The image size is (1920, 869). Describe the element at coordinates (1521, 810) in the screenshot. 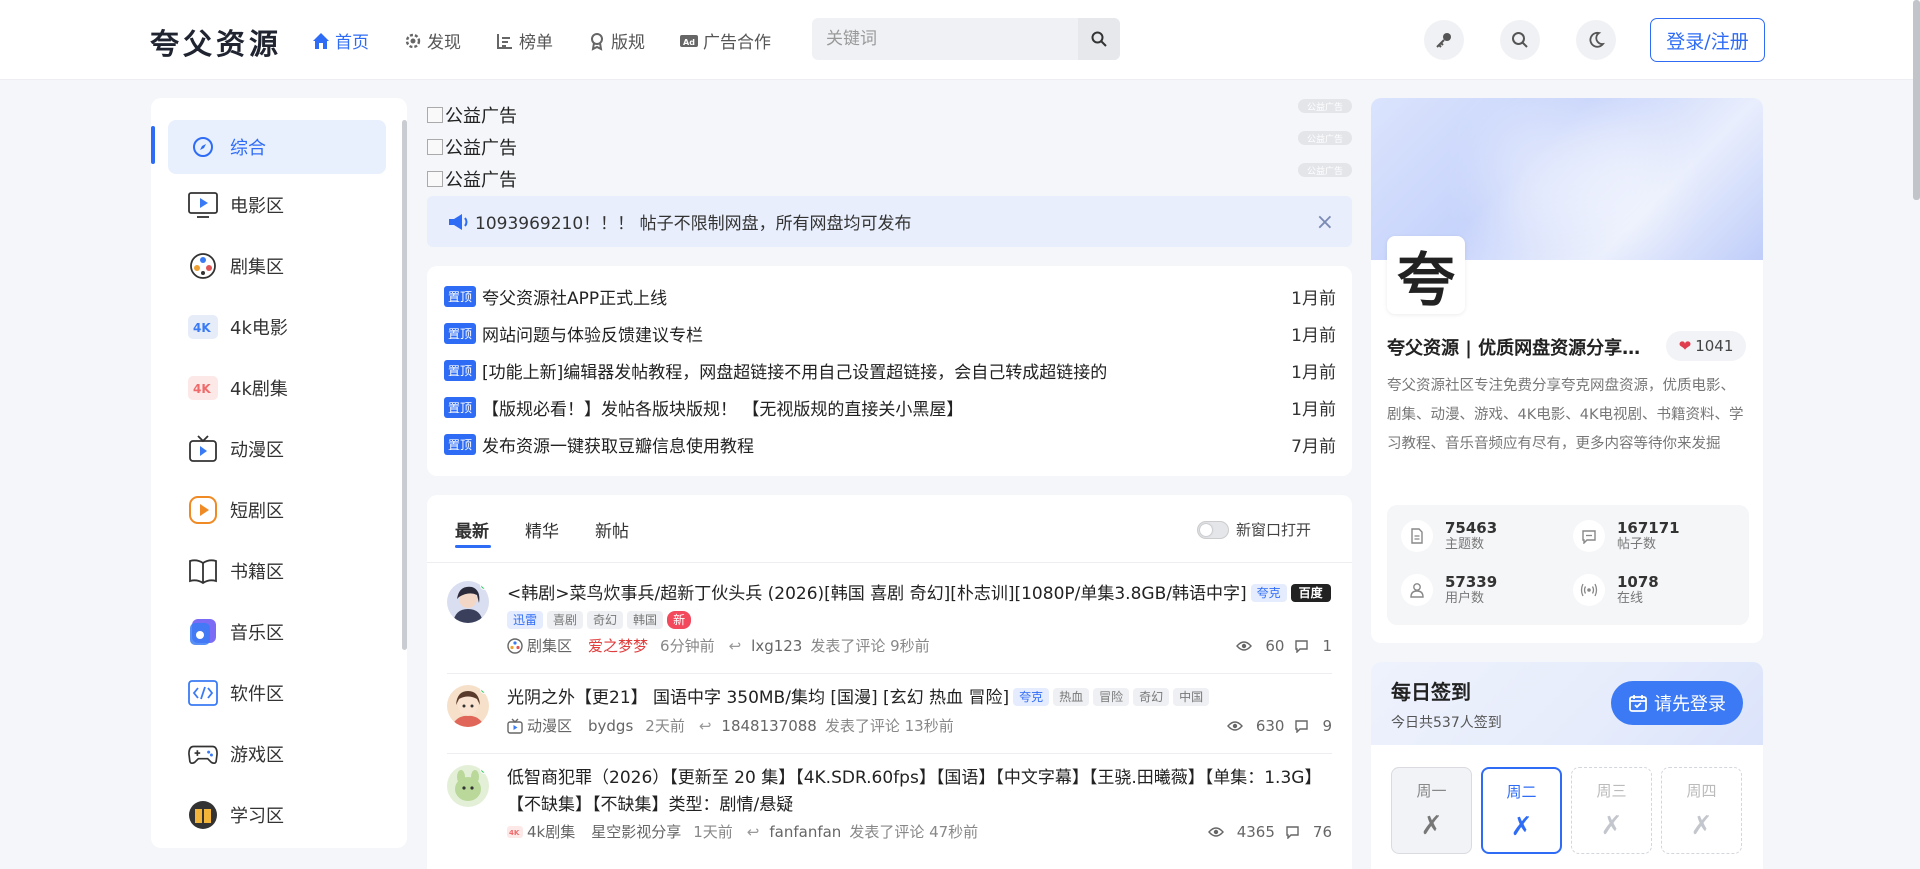

I see `signin-day-tue: 周二 ✗` at that location.